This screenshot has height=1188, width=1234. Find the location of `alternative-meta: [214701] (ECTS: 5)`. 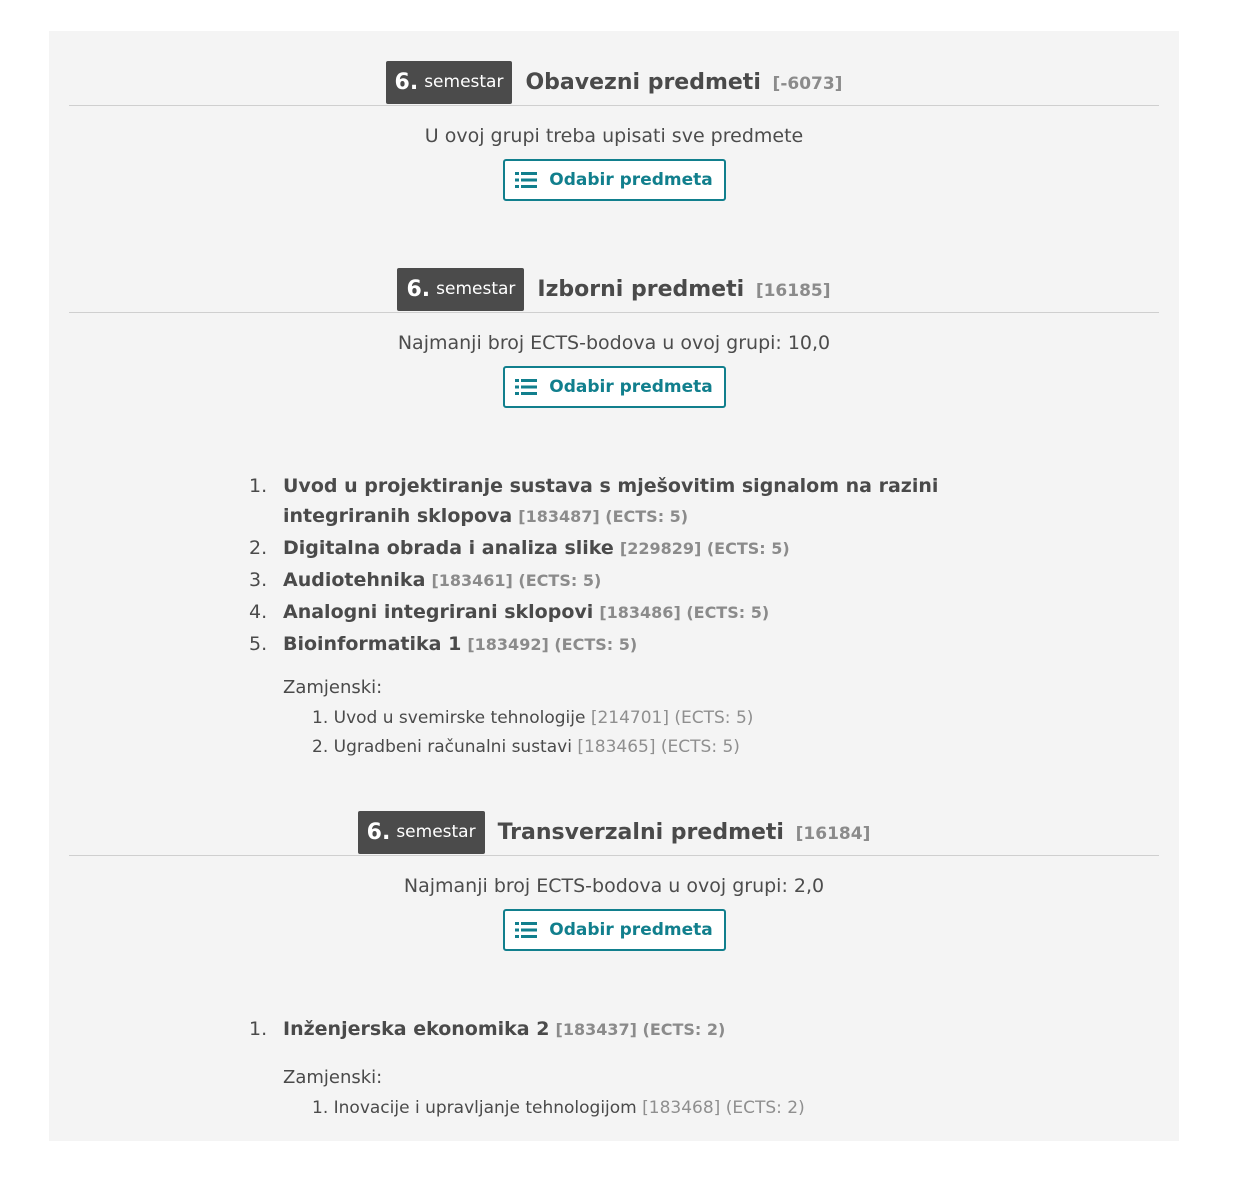

alternative-meta: [214701] (ECTS: 5) is located at coordinates (672, 718).